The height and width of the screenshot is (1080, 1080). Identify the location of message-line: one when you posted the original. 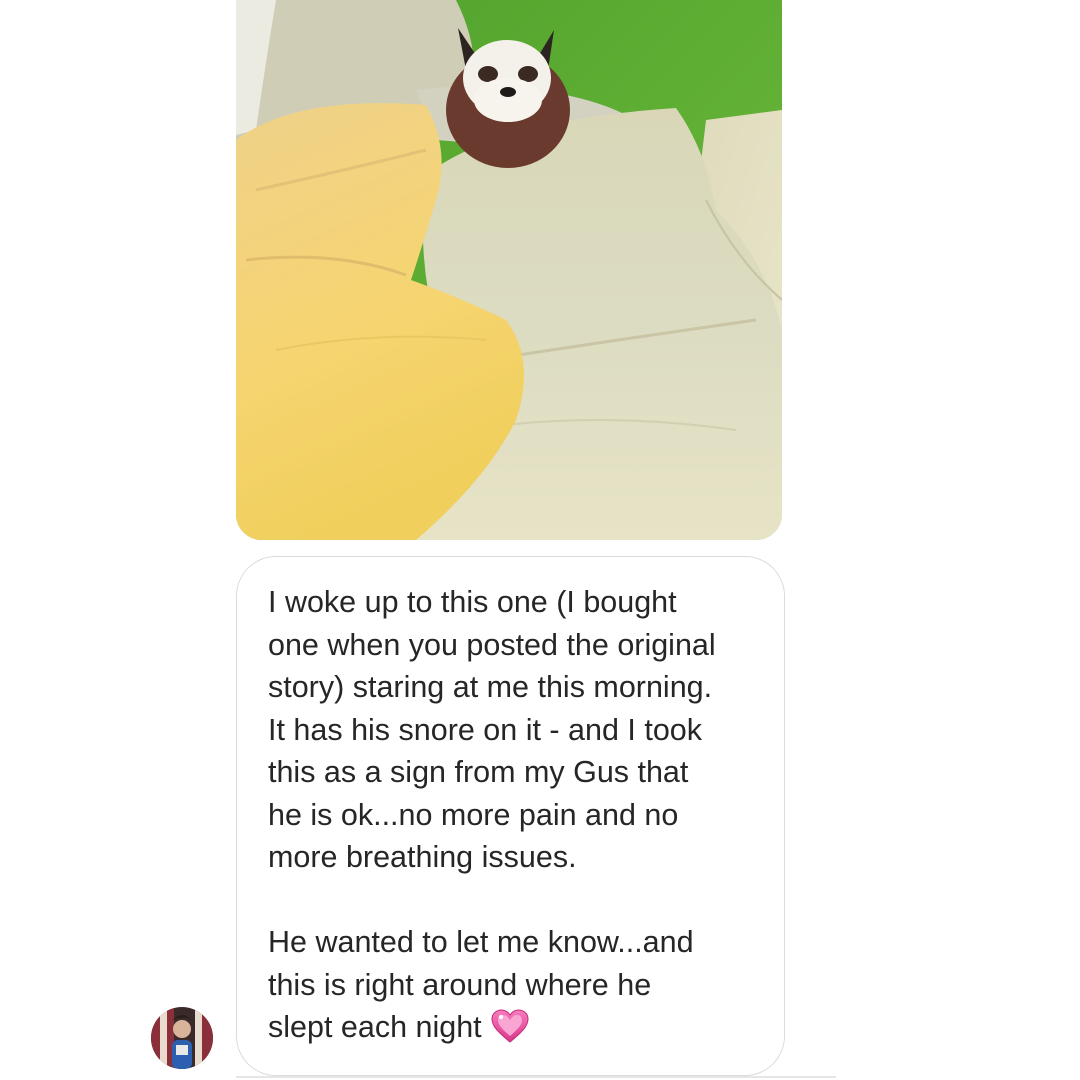
(492, 644).